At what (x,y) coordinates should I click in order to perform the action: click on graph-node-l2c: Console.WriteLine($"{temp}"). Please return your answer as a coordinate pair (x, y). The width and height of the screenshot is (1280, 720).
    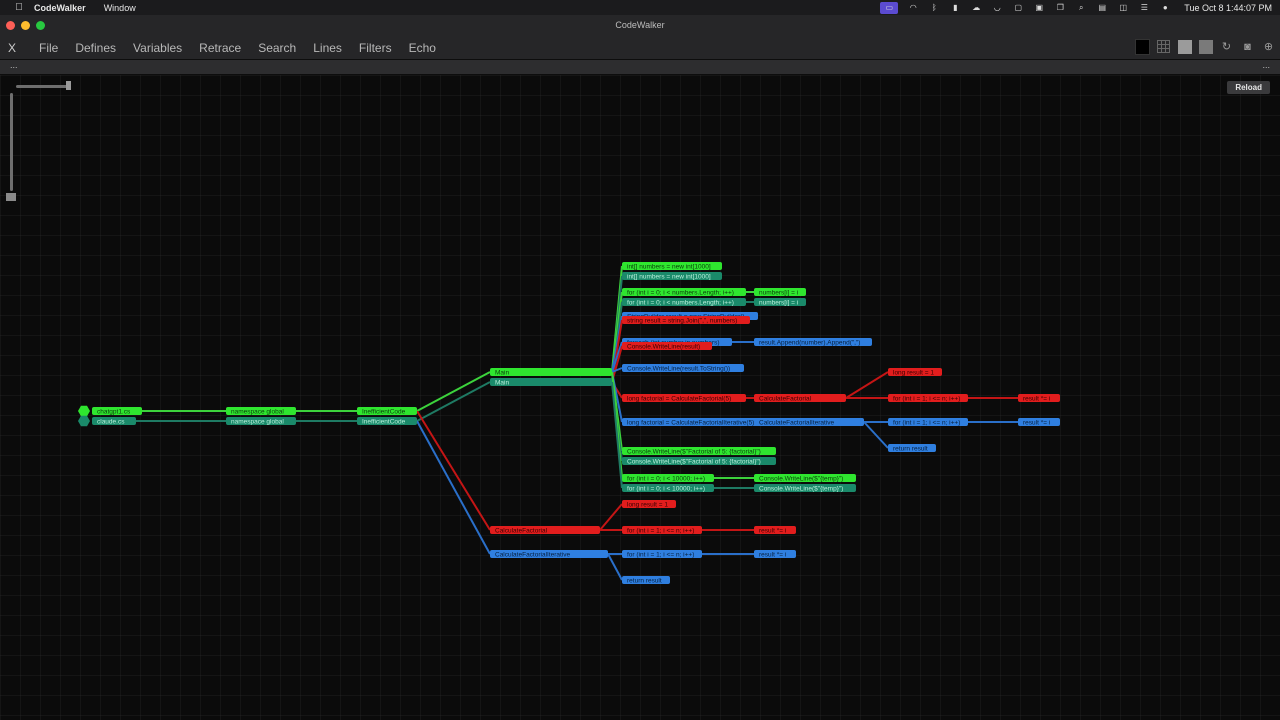
    Looking at the image, I should click on (805, 488).